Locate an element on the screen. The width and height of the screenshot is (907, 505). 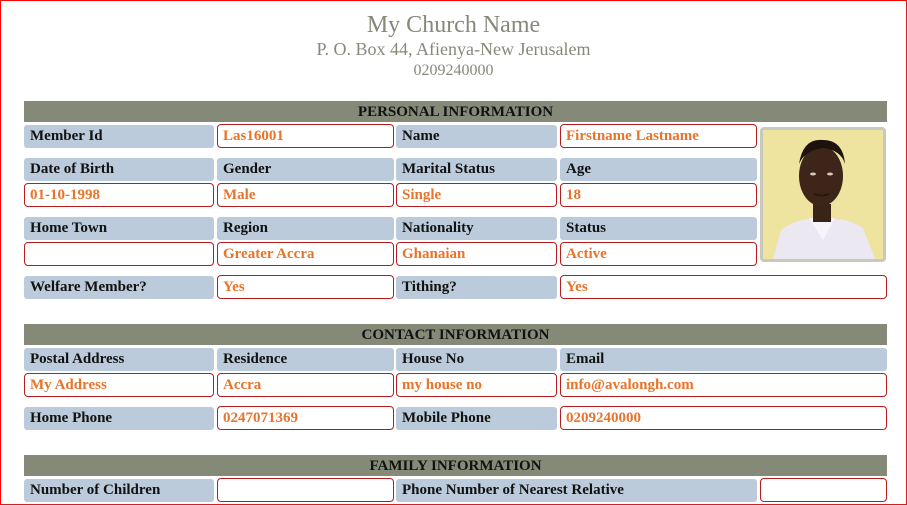
residence-field: Accra is located at coordinates (305, 385).